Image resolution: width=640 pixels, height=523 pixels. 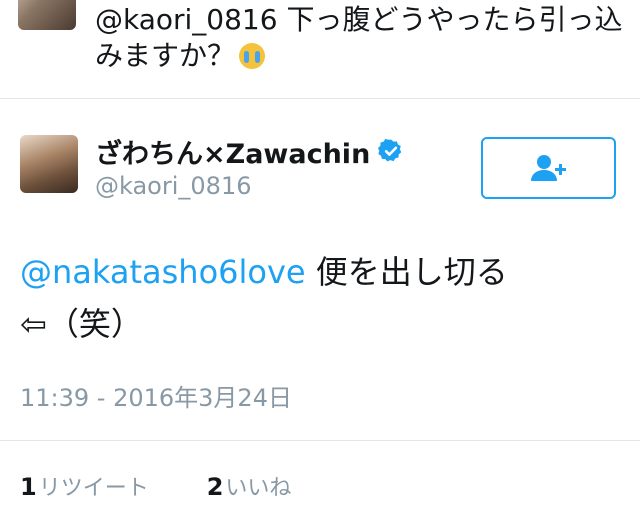 I want to click on verified-badge-icon, so click(x=390, y=150).